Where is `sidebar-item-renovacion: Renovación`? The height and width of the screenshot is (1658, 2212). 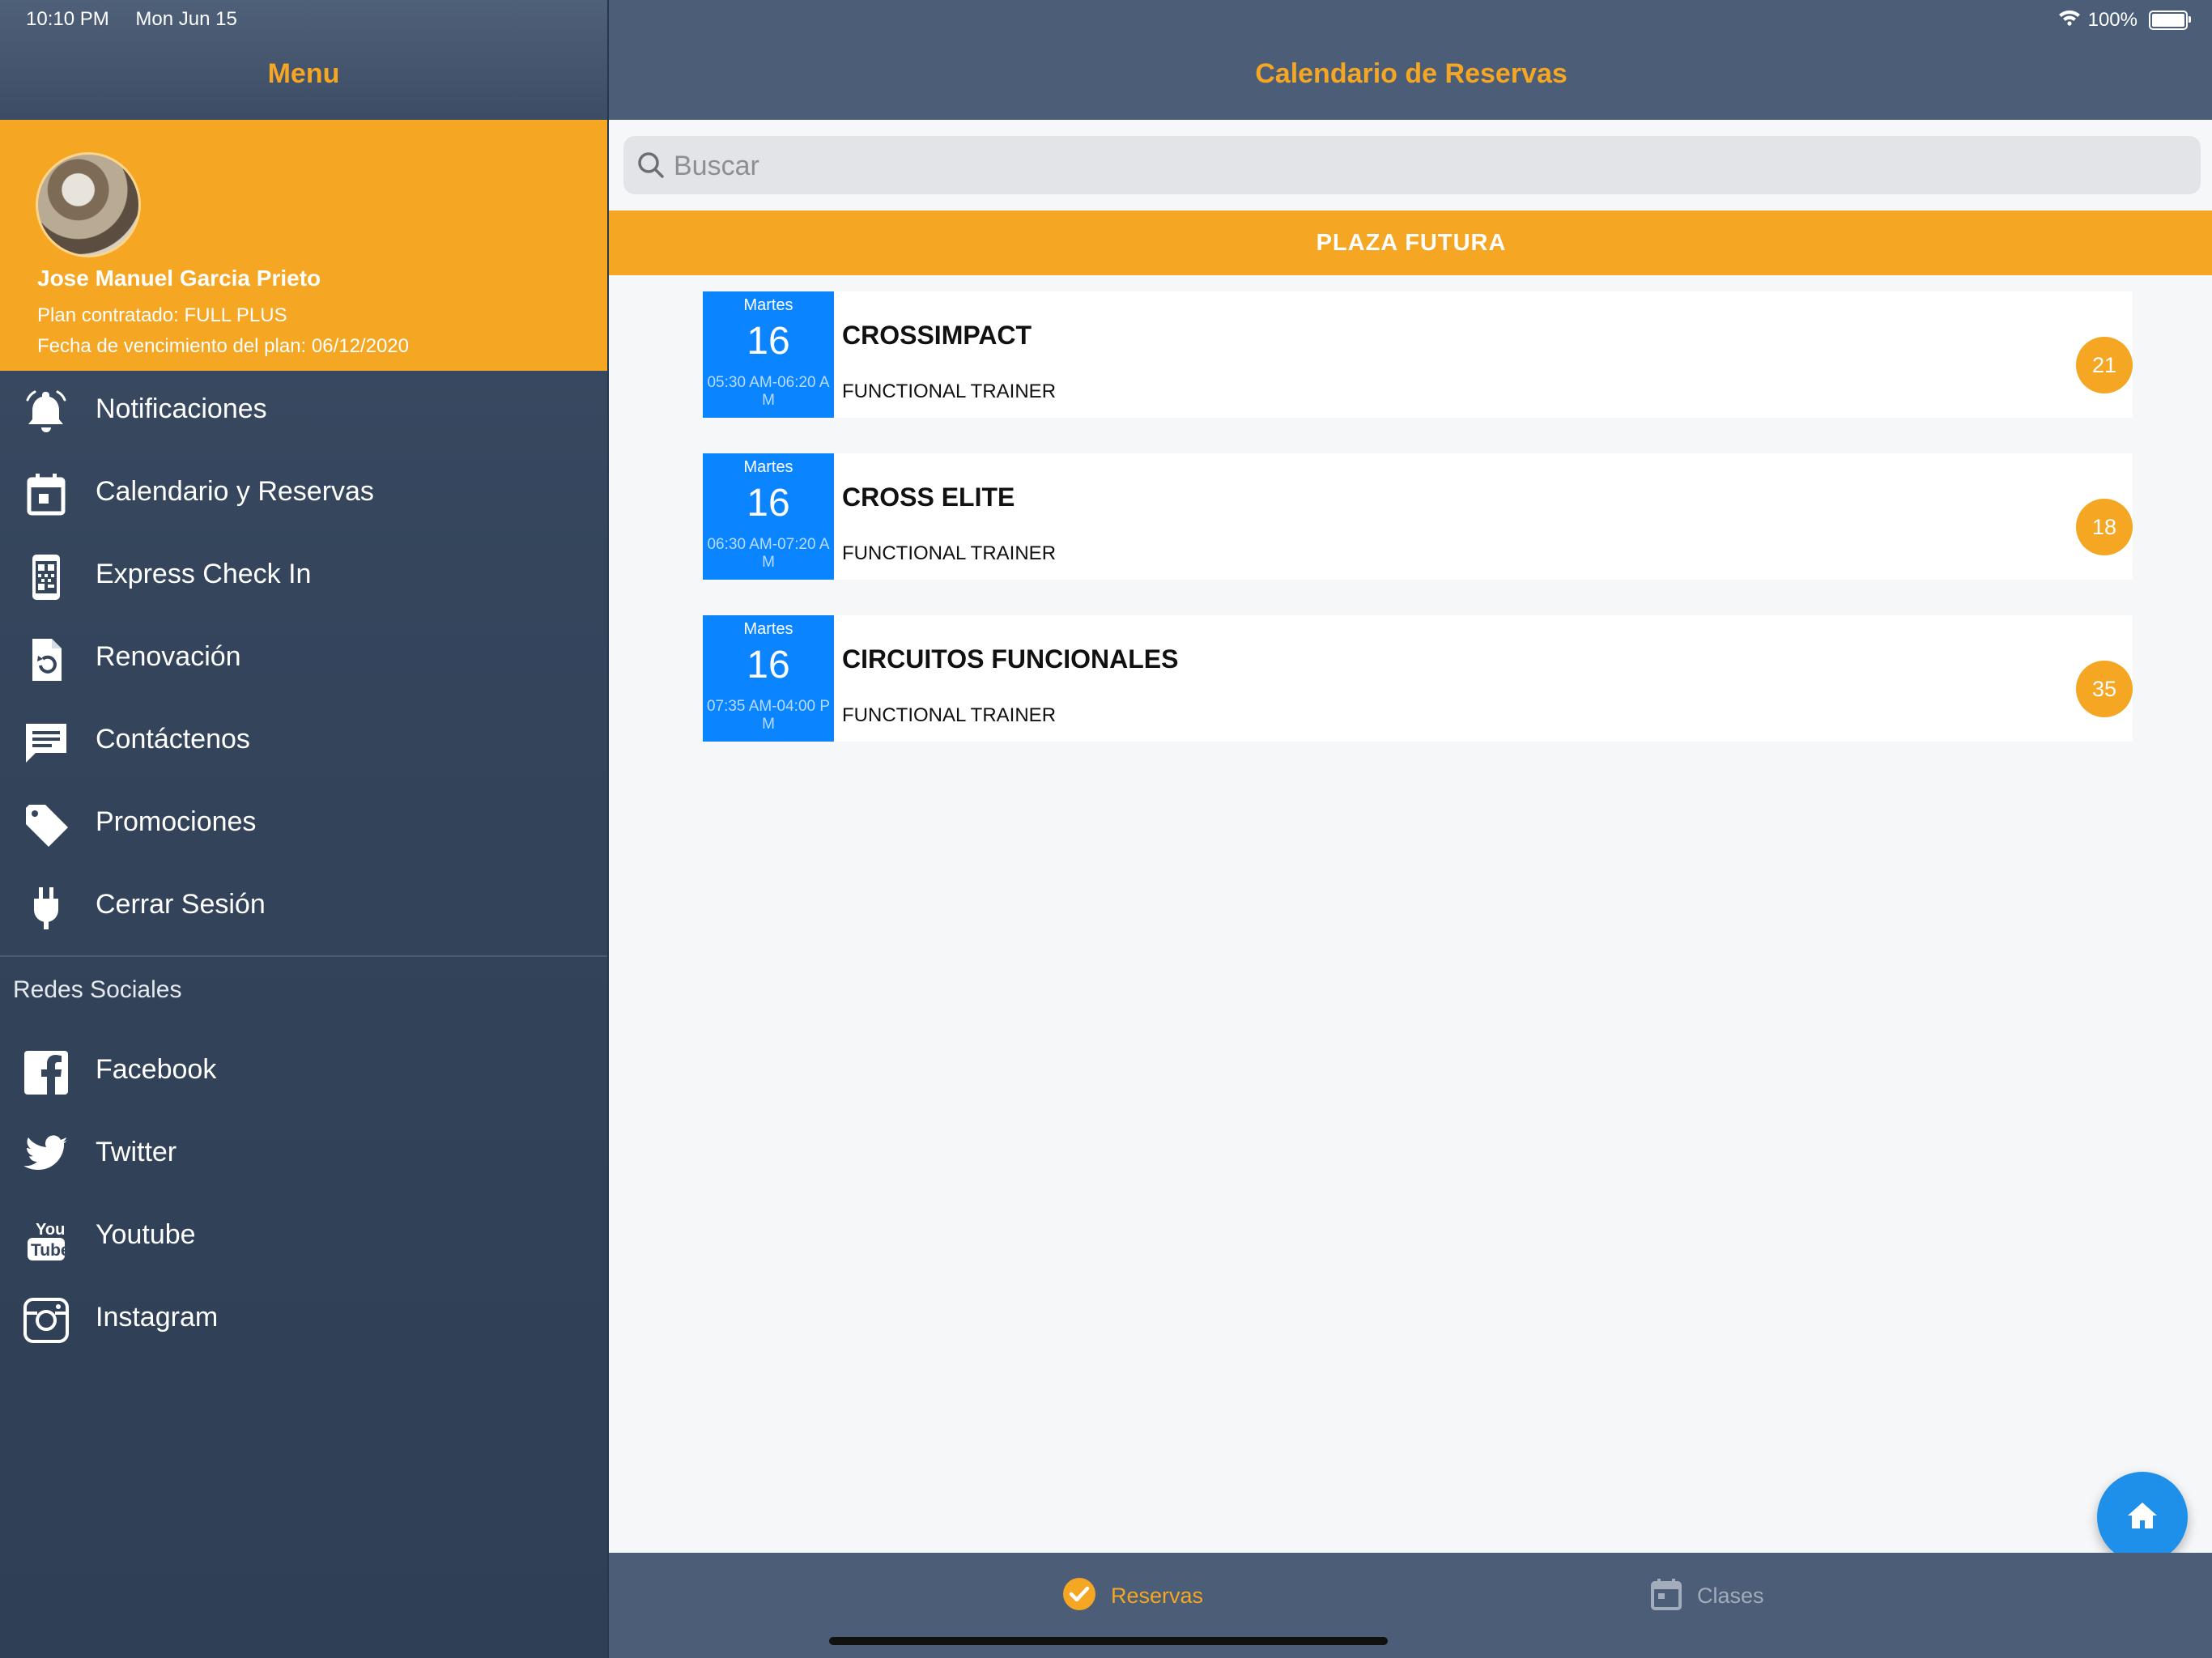 sidebar-item-renovacion: Renovación is located at coordinates (303, 659).